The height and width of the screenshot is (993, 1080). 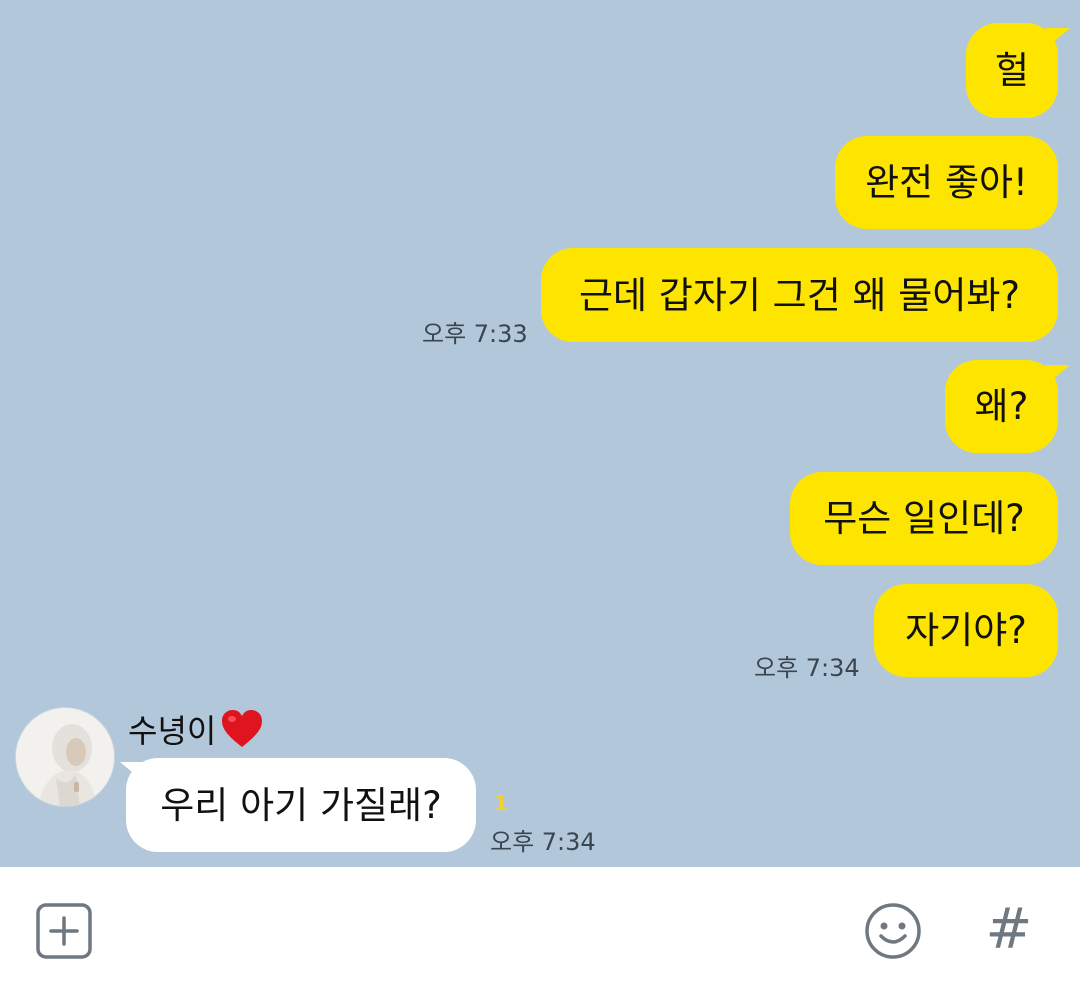 I want to click on hashtag-button: #, so click(x=1009, y=930).